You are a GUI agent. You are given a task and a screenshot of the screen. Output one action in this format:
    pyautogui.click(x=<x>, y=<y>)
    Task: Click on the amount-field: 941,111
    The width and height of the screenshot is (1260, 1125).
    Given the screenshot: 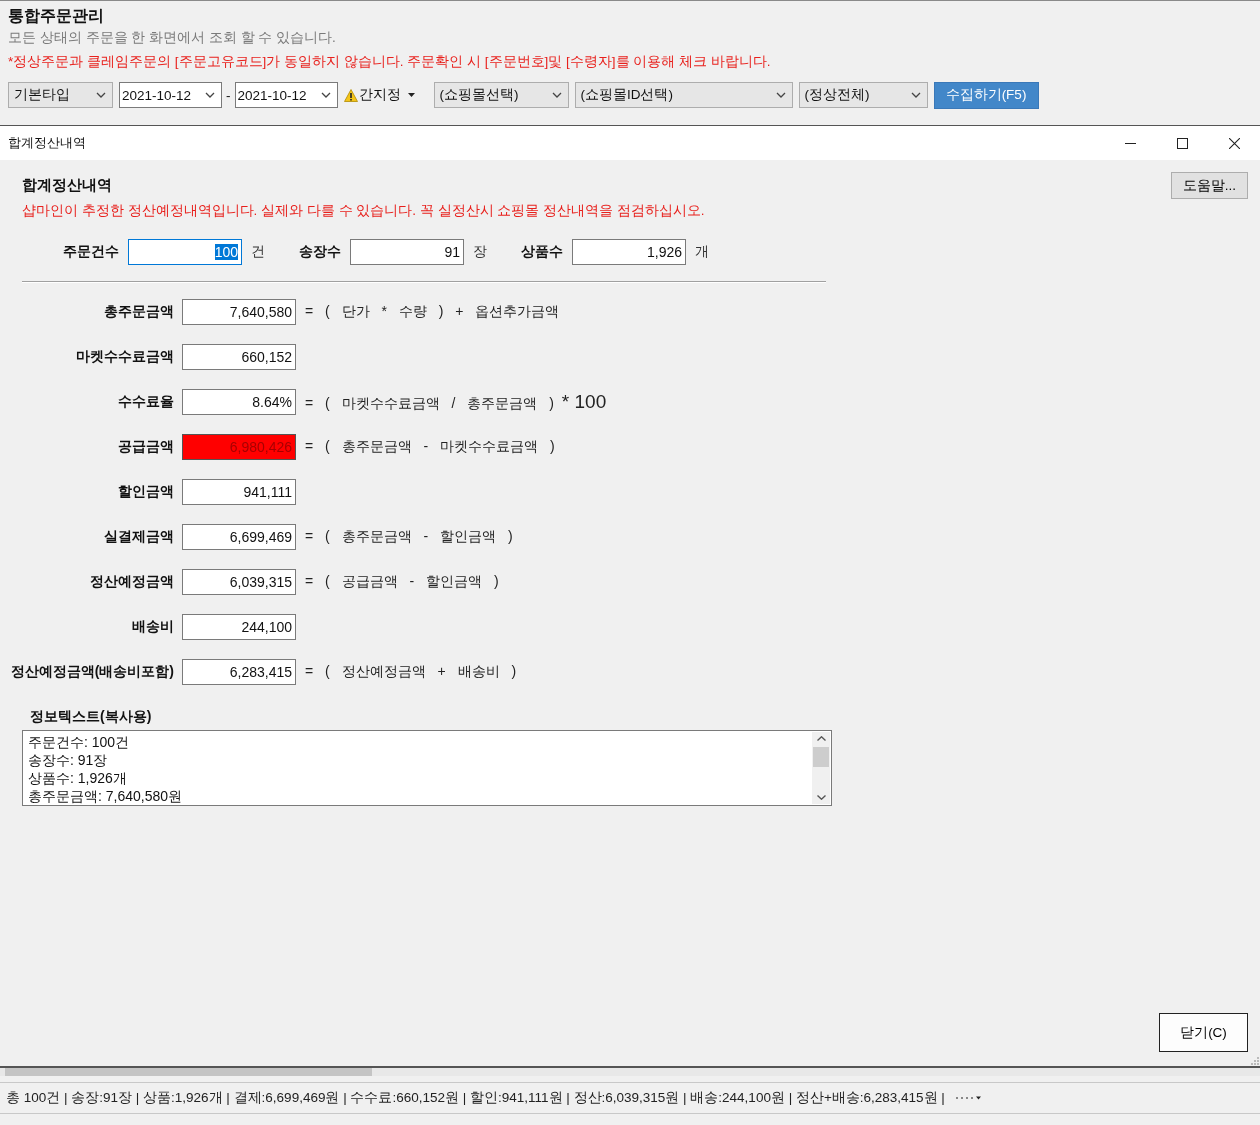 What is the action you would take?
    pyautogui.click(x=239, y=492)
    